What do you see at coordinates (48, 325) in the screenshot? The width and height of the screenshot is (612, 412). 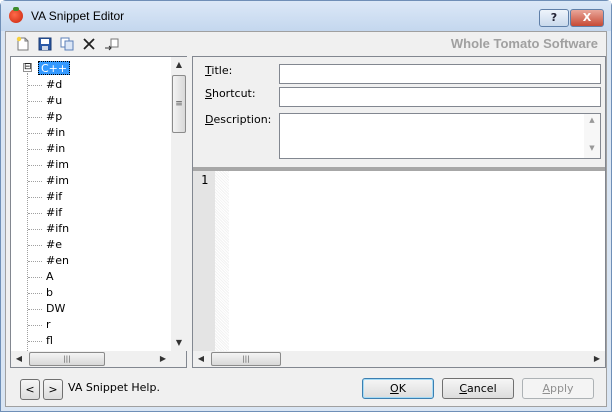 I see `tree-item-snippet: r` at bounding box center [48, 325].